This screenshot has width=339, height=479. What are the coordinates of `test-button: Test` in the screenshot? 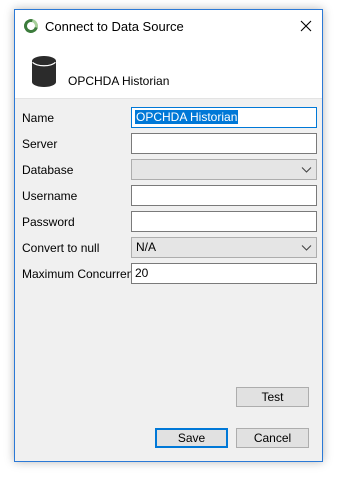 It's located at (272, 397).